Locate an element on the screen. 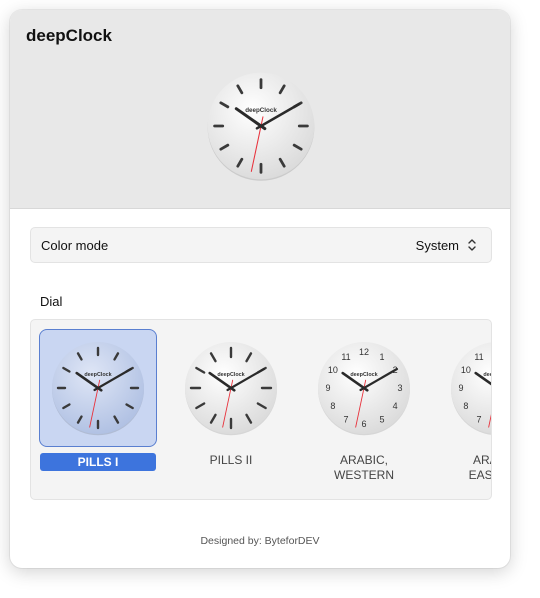 This screenshot has width=540, height=598. color-mode-row: Color mode System is located at coordinates (261, 245).